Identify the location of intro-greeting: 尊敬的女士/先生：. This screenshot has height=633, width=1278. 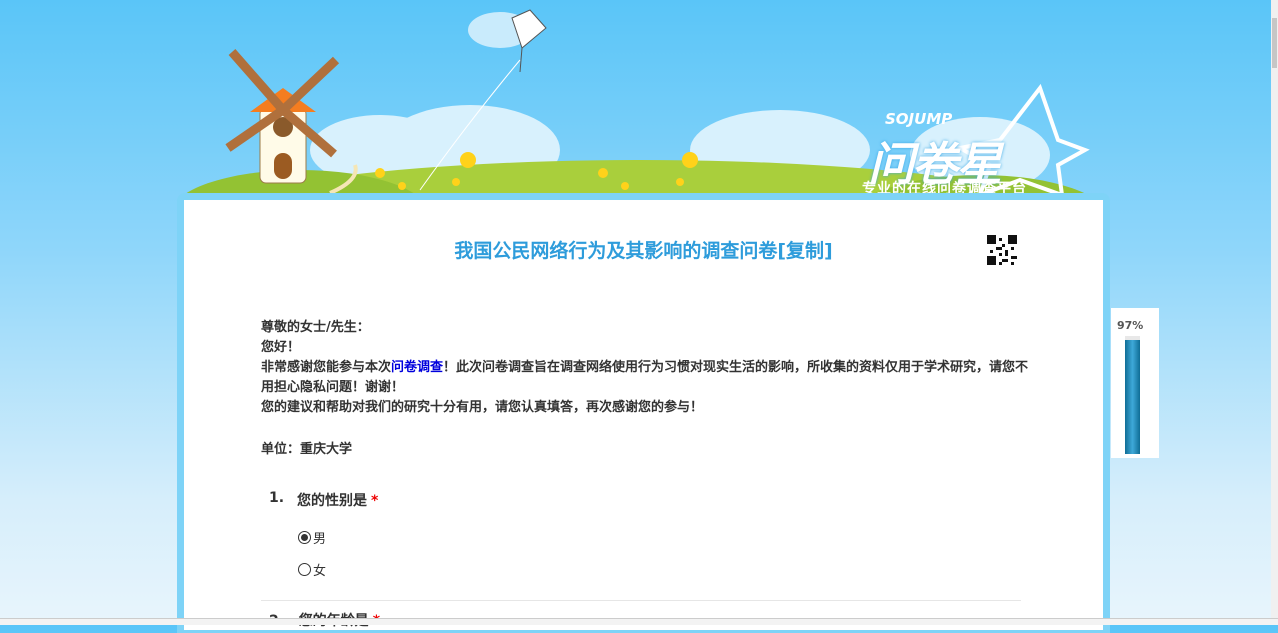
(315, 327).